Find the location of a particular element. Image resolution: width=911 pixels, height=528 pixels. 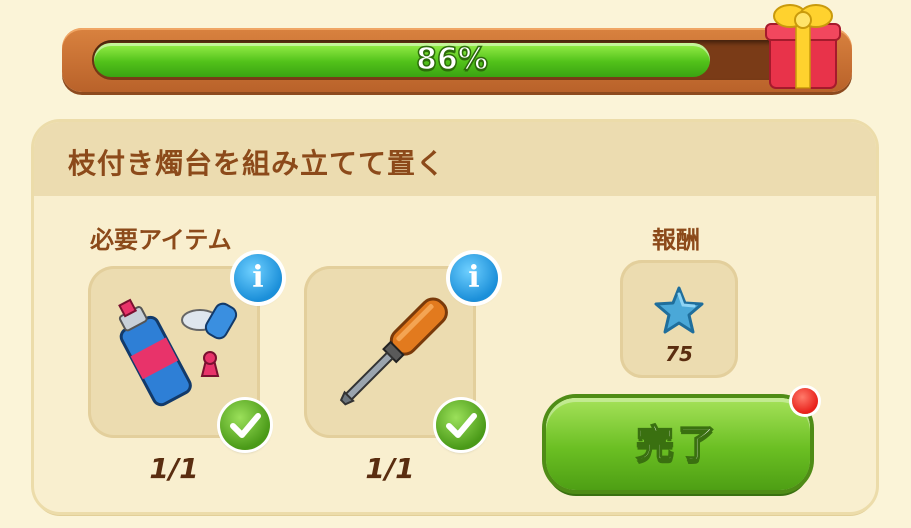

item-1-count: 1/1 is located at coordinates (174, 468).